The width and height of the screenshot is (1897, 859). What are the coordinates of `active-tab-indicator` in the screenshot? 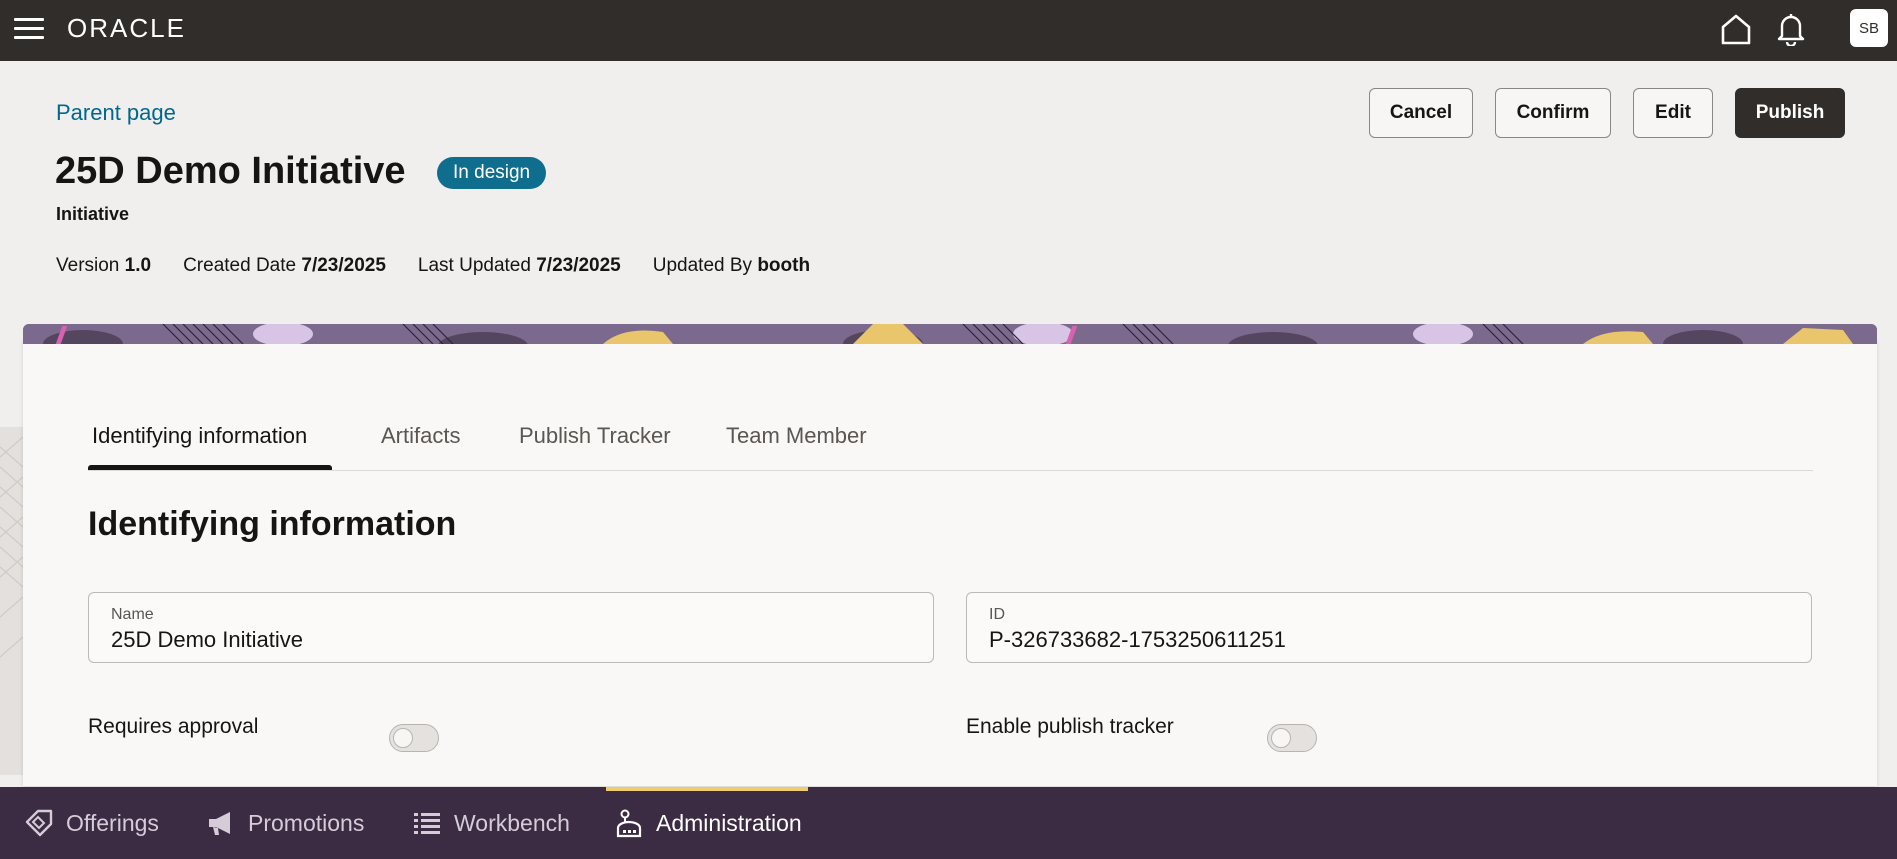 It's located at (210, 467).